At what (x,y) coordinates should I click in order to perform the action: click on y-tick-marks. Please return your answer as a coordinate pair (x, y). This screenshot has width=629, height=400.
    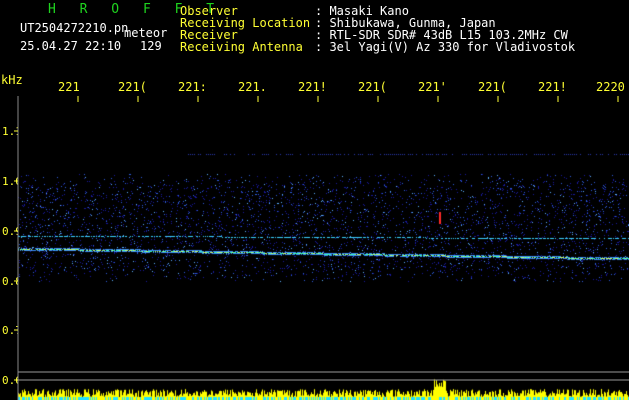
    Looking at the image, I should click on (16, 255).